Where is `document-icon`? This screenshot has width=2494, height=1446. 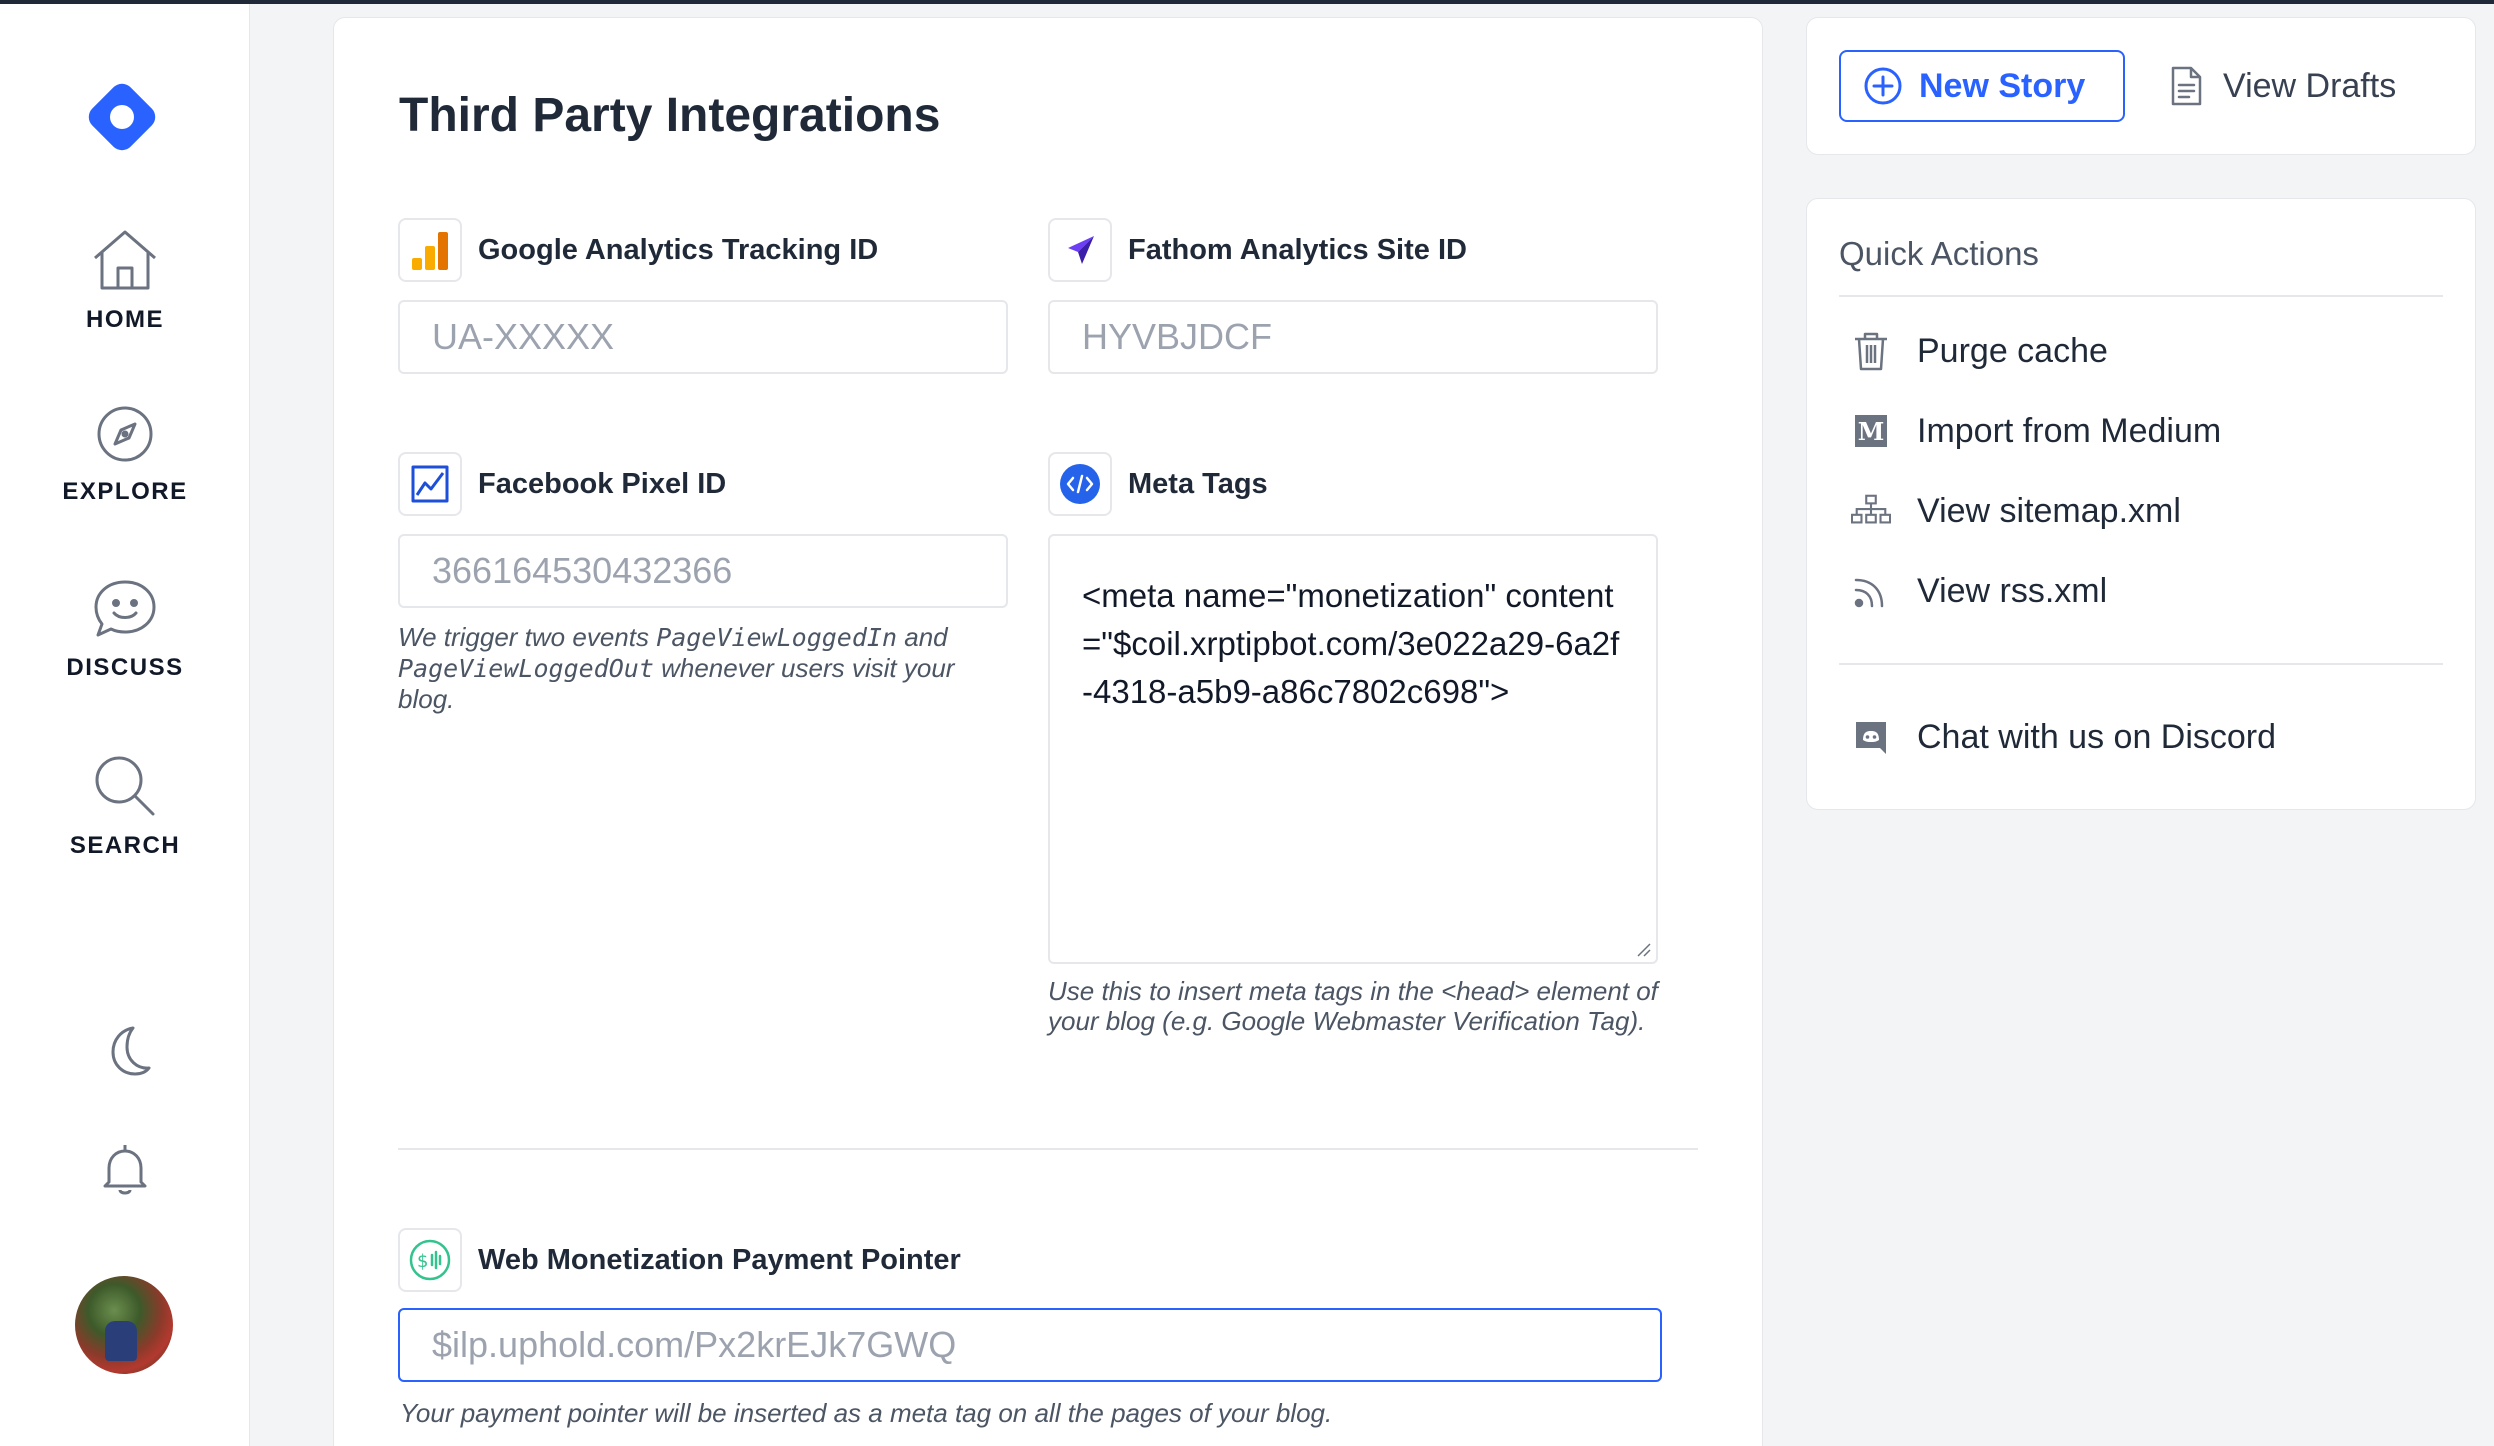 document-icon is located at coordinates (2186, 86).